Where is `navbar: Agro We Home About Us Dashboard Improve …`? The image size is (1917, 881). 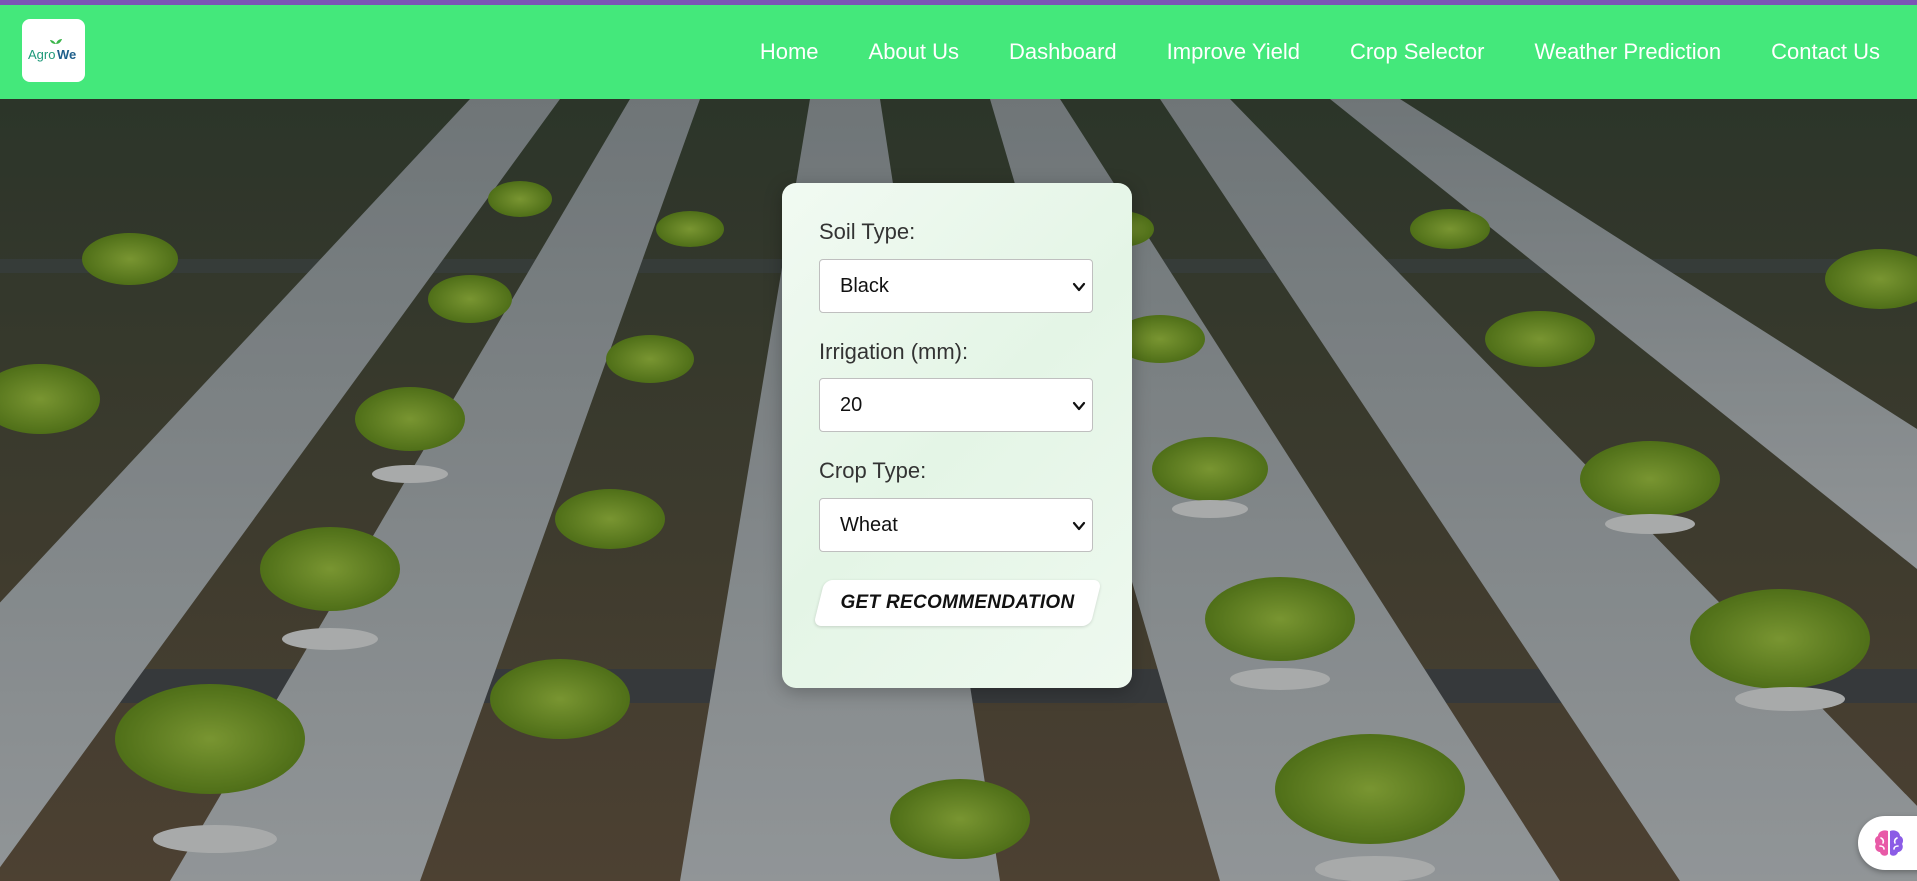 navbar: Agro We Home About Us Dashboard Improve … is located at coordinates (958, 52).